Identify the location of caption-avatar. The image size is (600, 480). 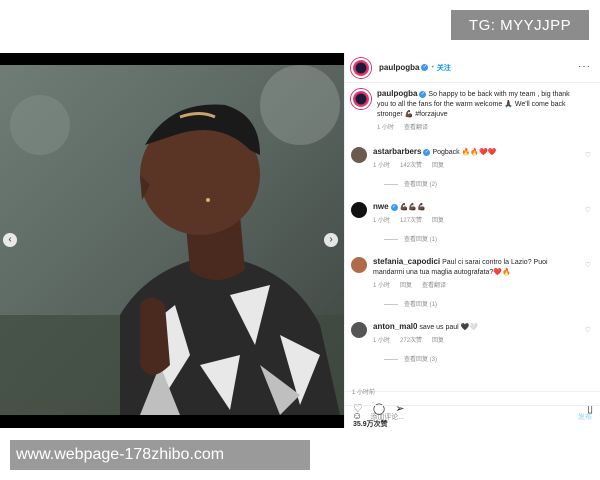
(361, 99).